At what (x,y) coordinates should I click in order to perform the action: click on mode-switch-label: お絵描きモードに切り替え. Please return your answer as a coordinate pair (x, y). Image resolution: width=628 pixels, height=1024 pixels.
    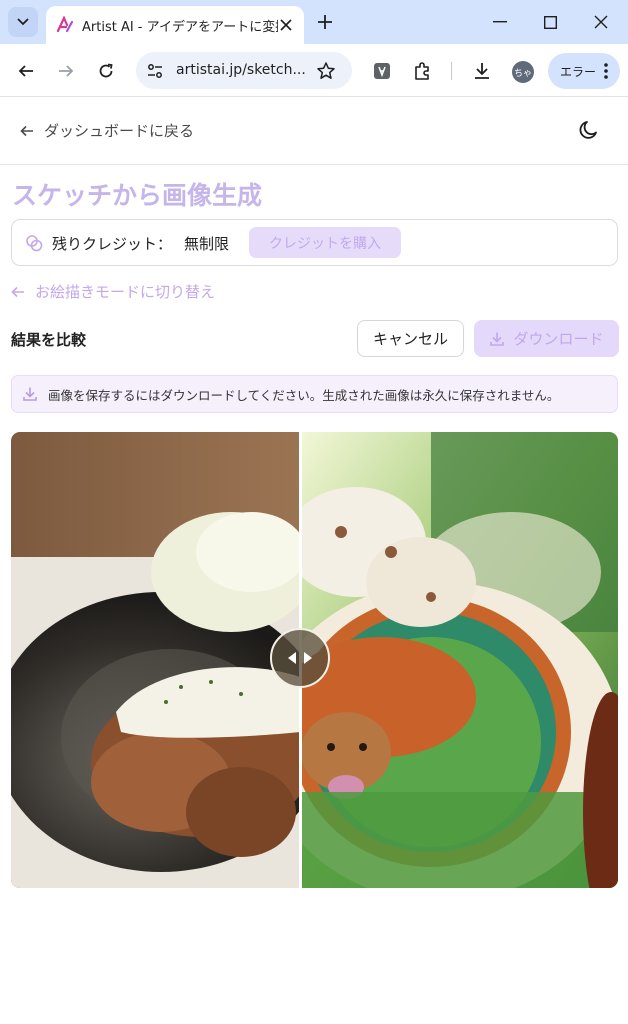
    Looking at the image, I should click on (125, 292).